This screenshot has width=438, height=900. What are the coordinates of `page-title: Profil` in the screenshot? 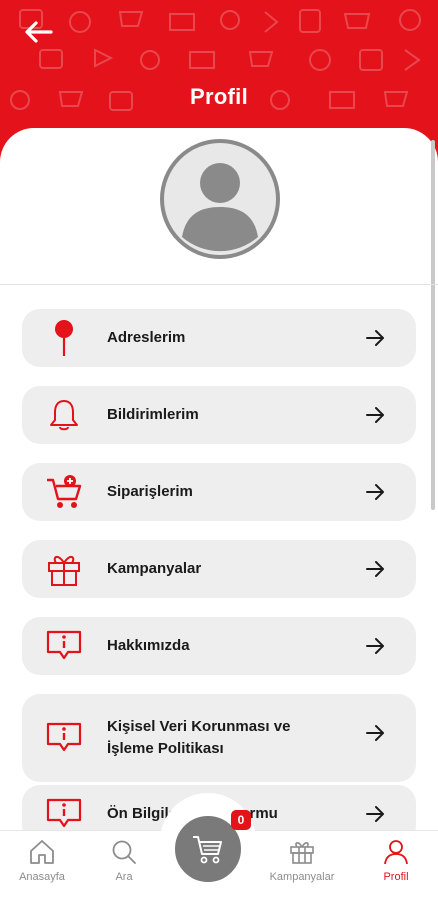 It's located at (219, 96).